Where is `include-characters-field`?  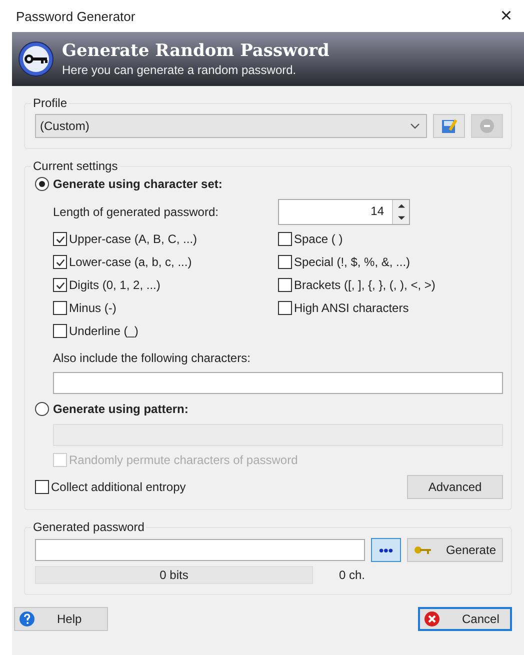 include-characters-field is located at coordinates (278, 383).